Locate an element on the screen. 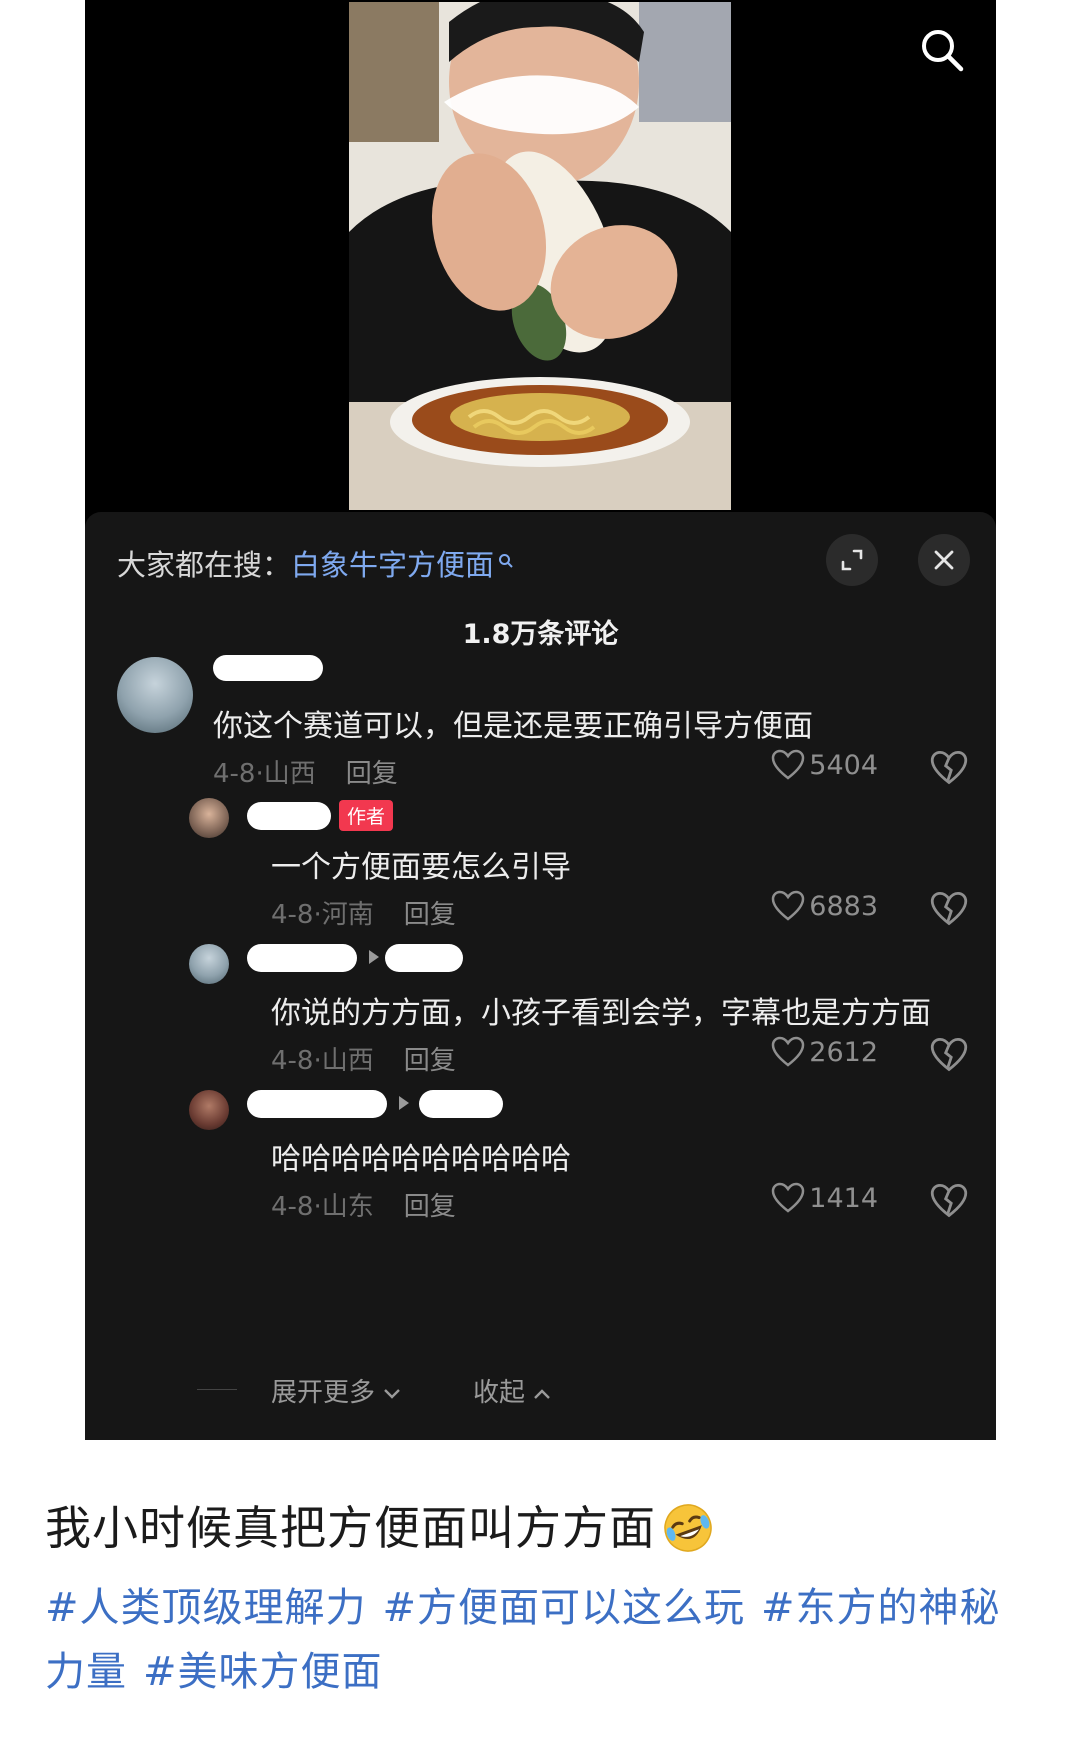  comment-text: 哈哈哈哈哈哈哈哈哈哈 is located at coordinates (421, 1159).